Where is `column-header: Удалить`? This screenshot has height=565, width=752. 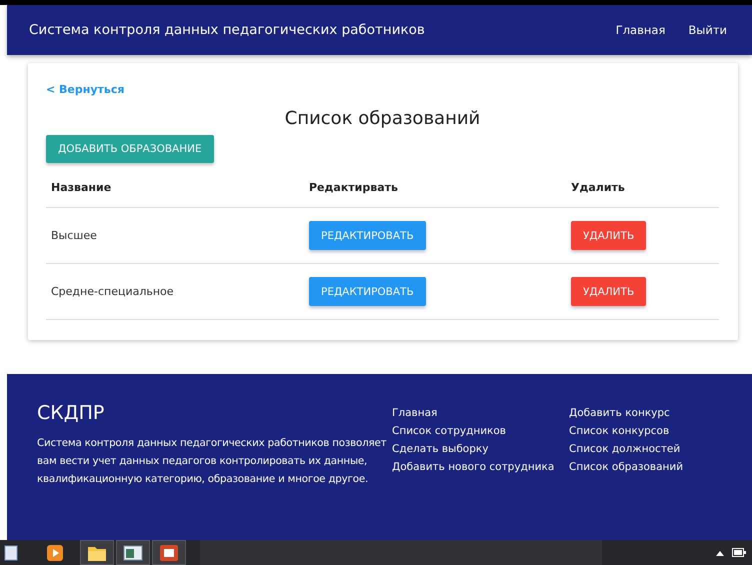 column-header: Удалить is located at coordinates (598, 187).